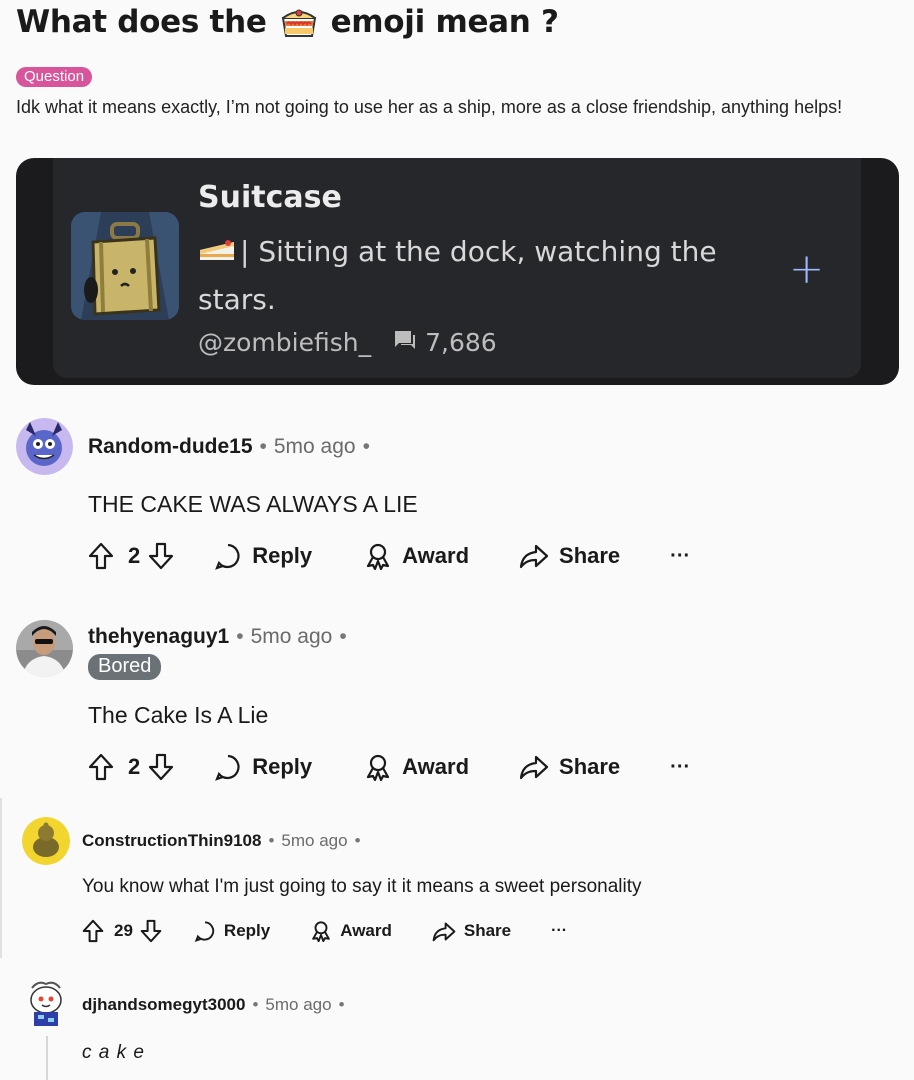 This screenshot has width=914, height=1080. I want to click on comment-text: The Cake Is A Lie, so click(178, 715).